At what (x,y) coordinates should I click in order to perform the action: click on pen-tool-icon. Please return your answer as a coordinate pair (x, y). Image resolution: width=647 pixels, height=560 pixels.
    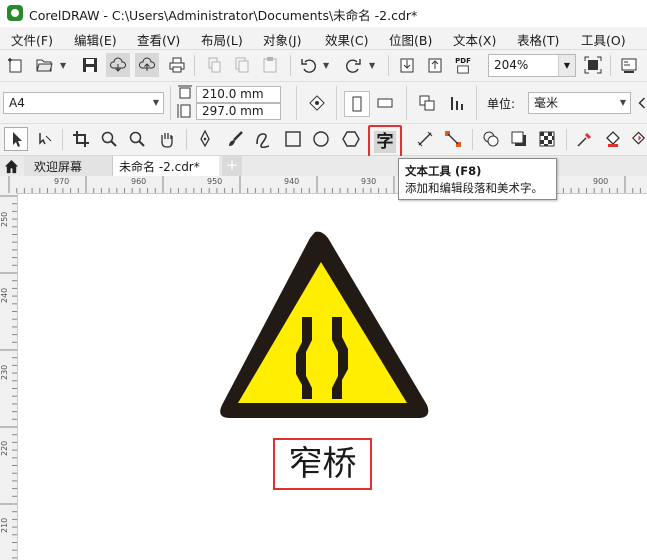
    Looking at the image, I should click on (205, 139).